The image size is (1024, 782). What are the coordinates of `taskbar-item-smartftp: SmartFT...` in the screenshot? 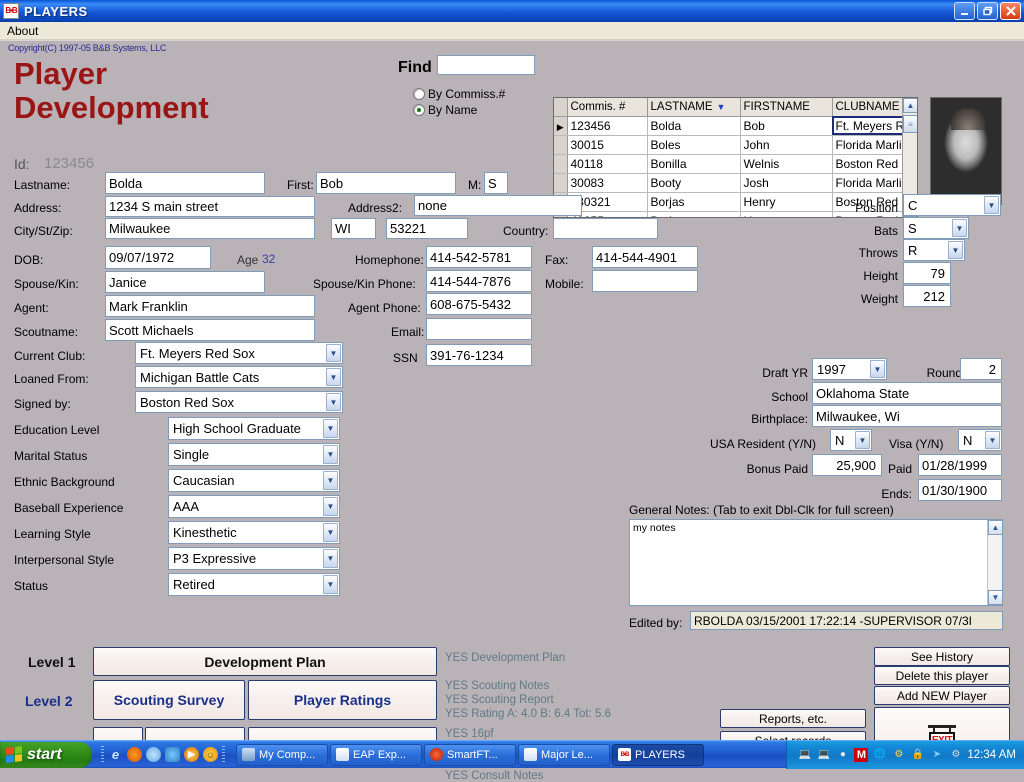 It's located at (470, 754).